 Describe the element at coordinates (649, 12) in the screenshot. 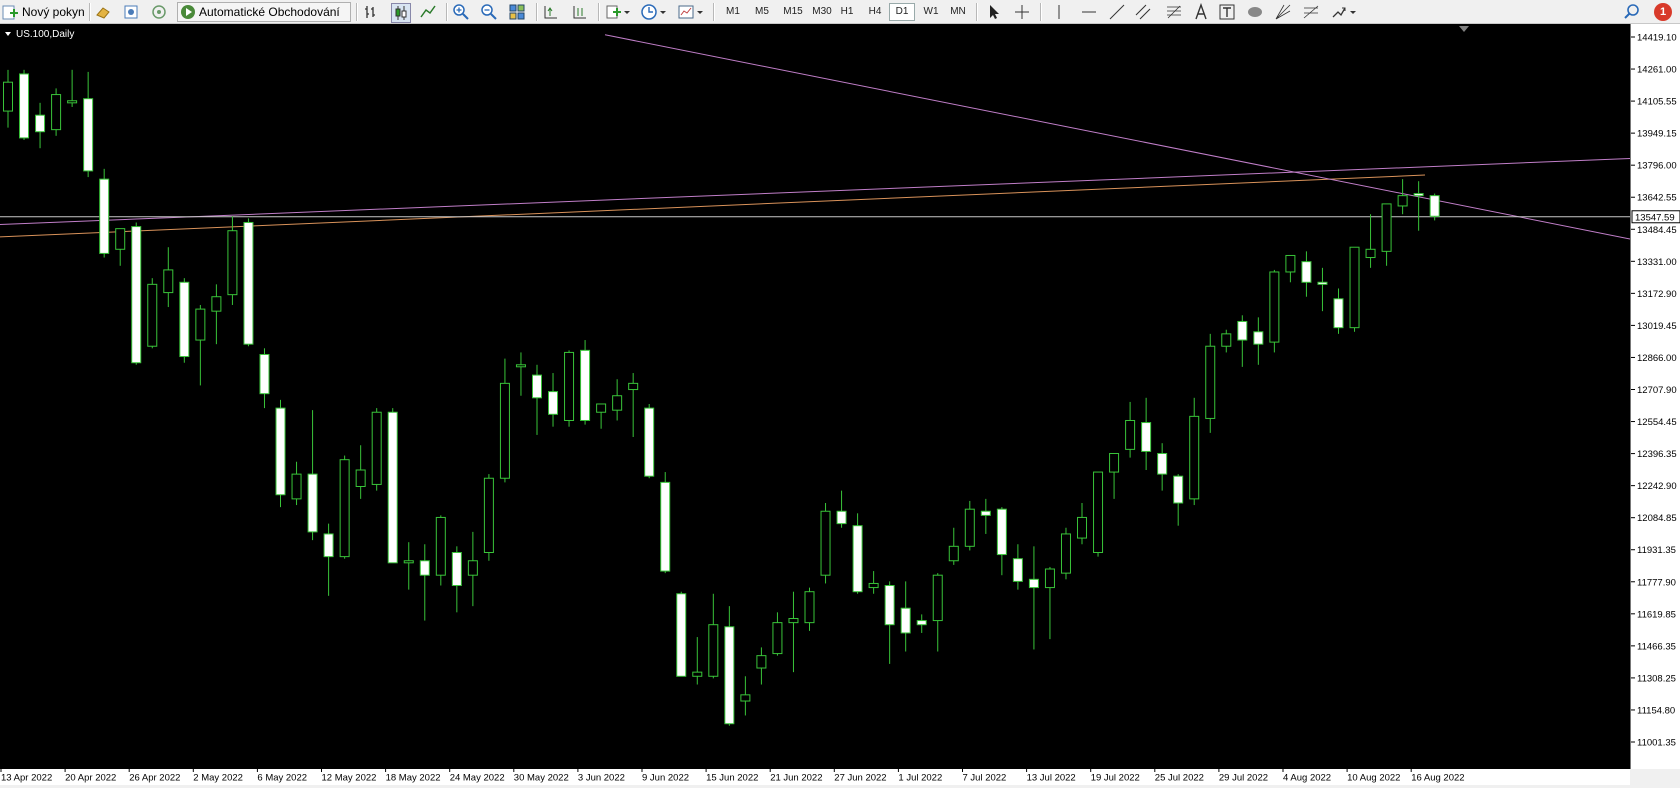

I see `periods-clock-icon` at that location.